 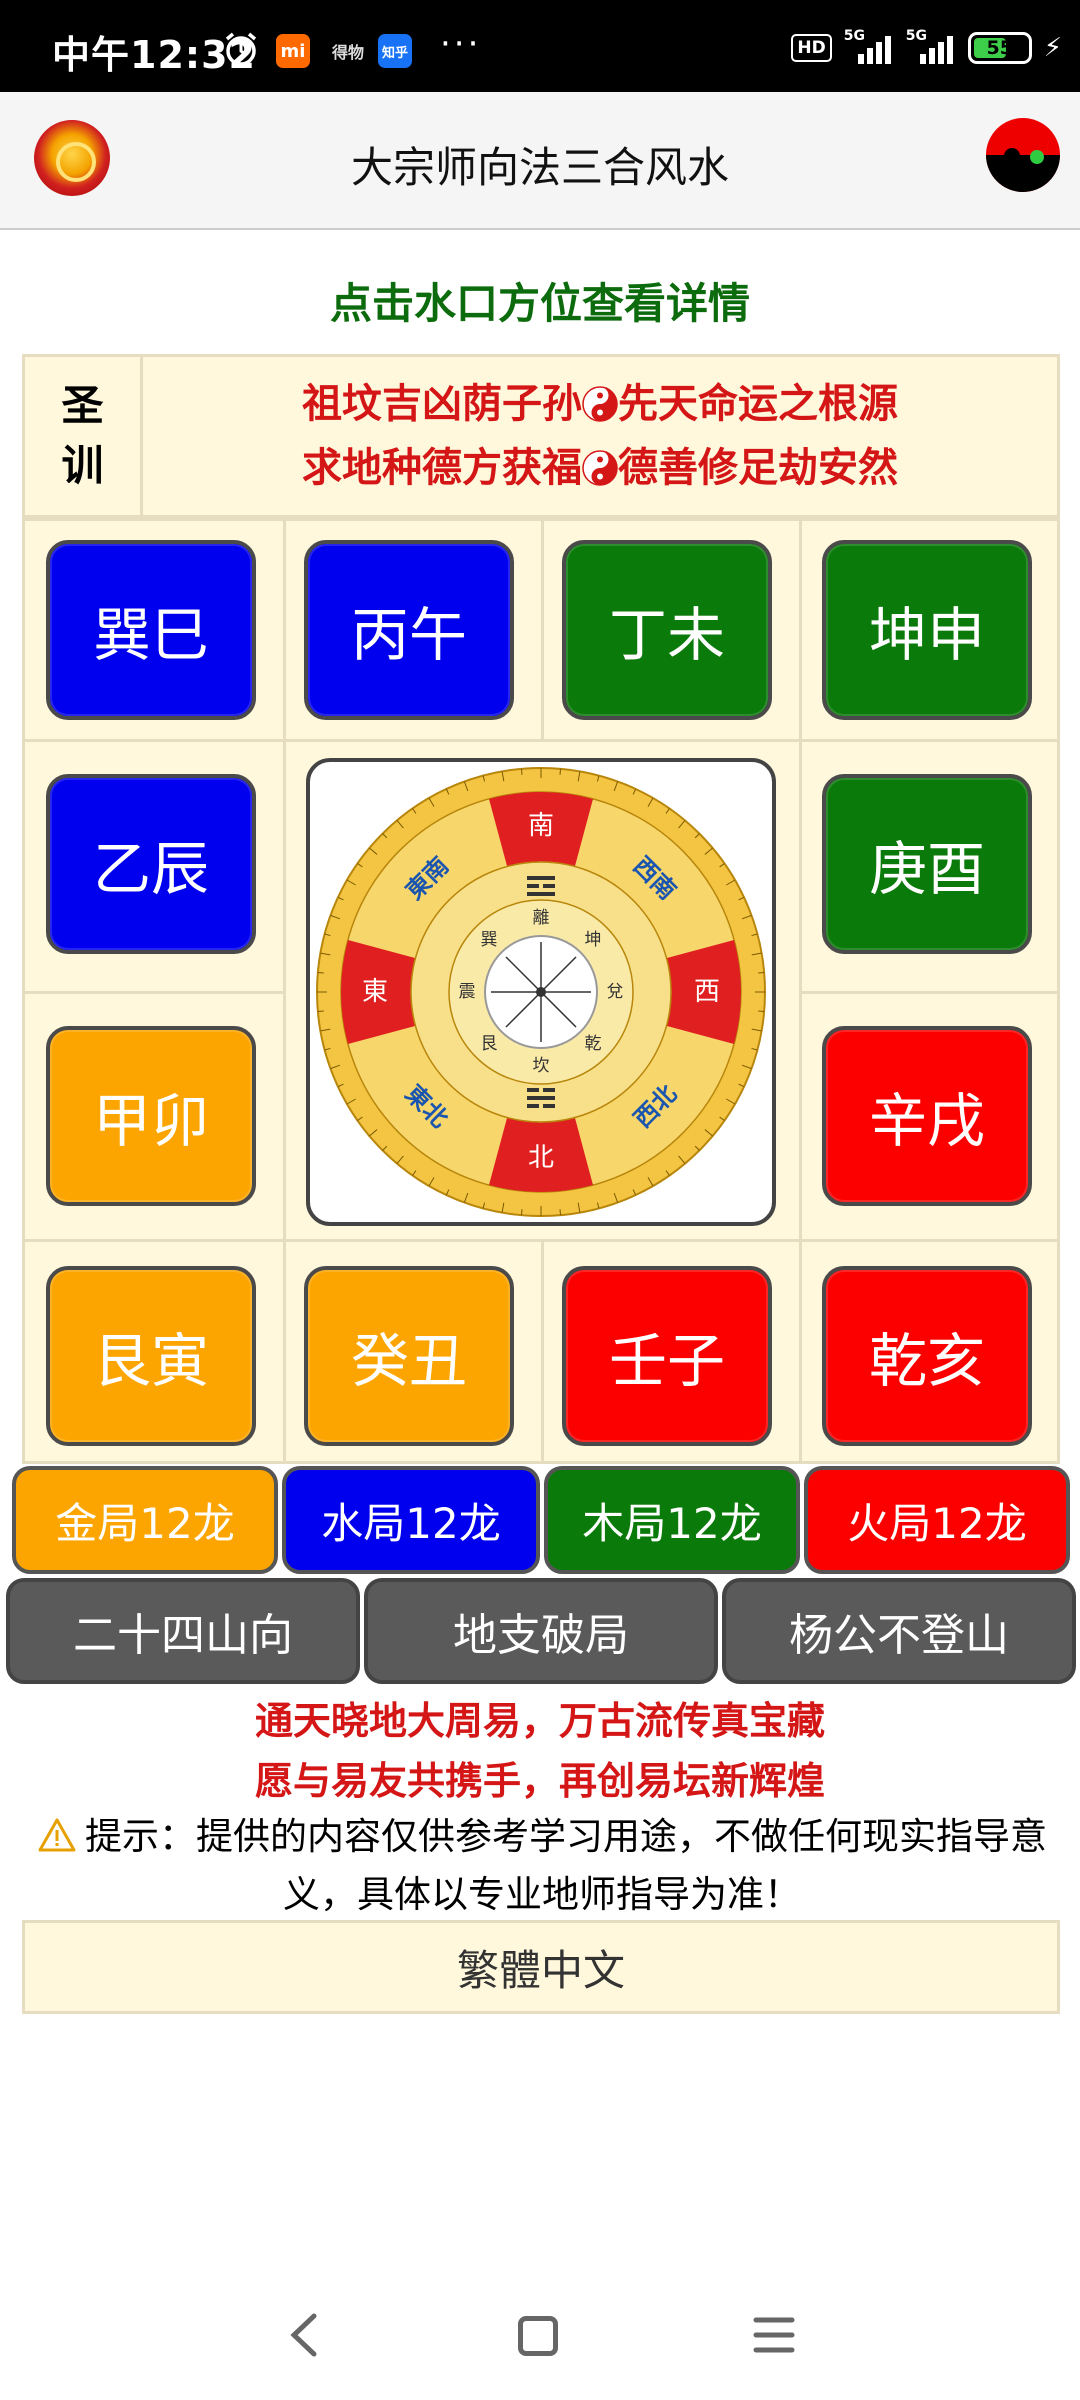 What do you see at coordinates (57, 1835) in the screenshot?
I see `warning-icon` at bounding box center [57, 1835].